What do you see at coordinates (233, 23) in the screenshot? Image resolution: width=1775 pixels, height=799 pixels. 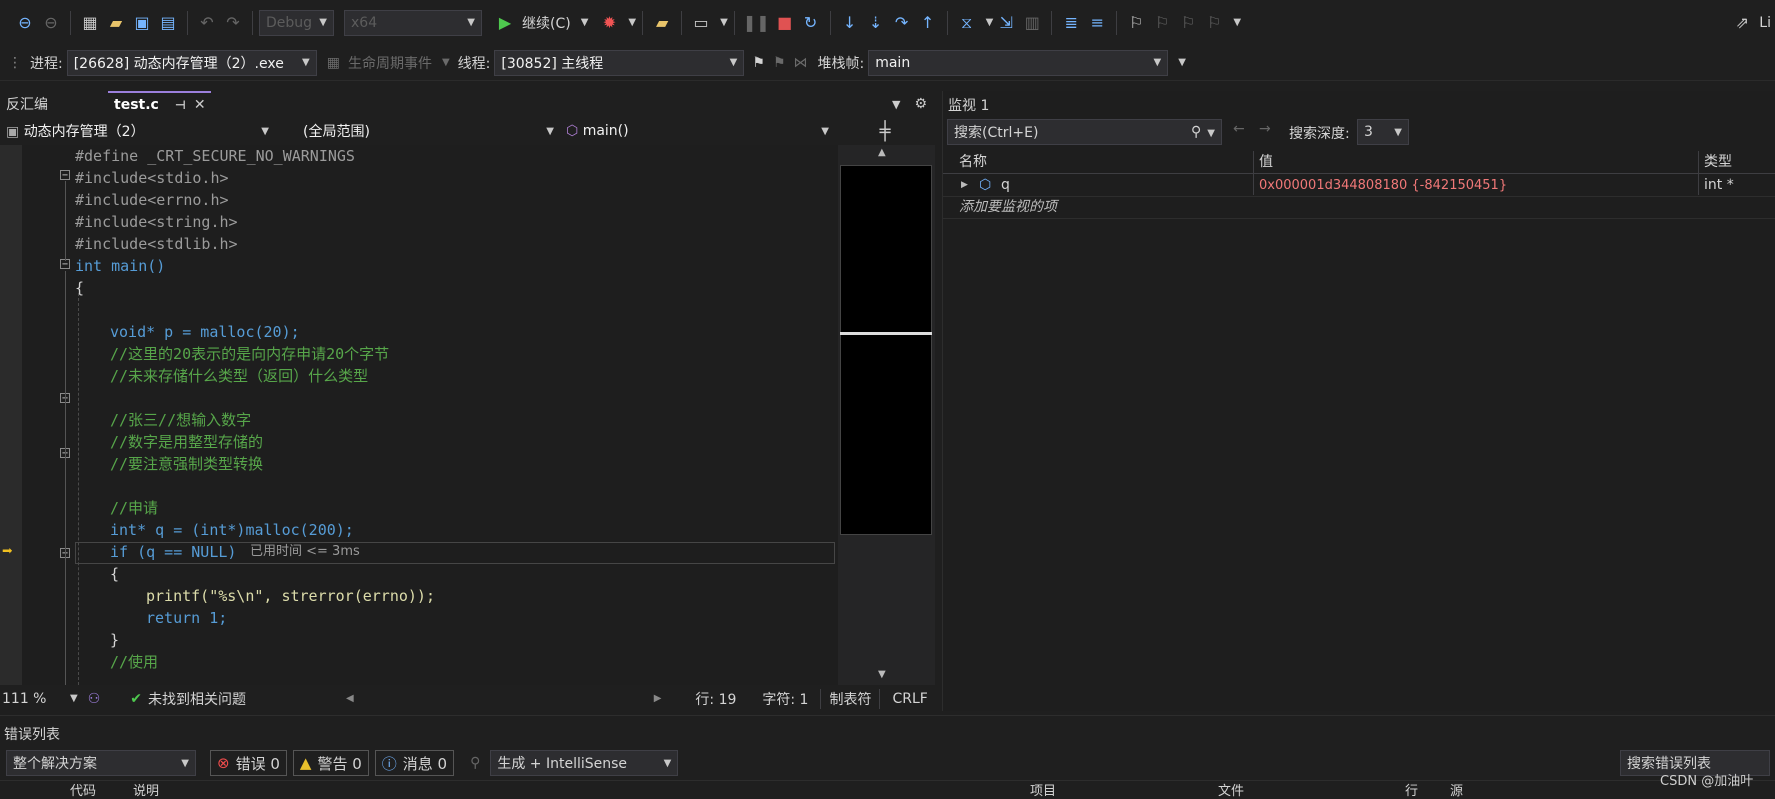 I see `redo-icon: ↷` at bounding box center [233, 23].